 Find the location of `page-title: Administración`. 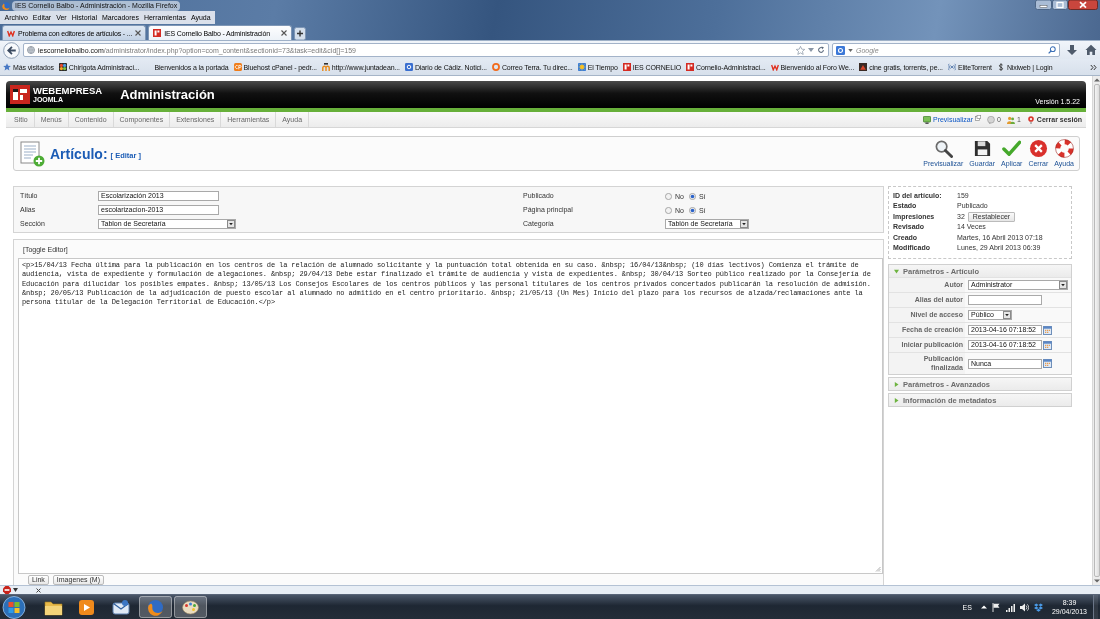

page-title: Administración is located at coordinates (167, 94).